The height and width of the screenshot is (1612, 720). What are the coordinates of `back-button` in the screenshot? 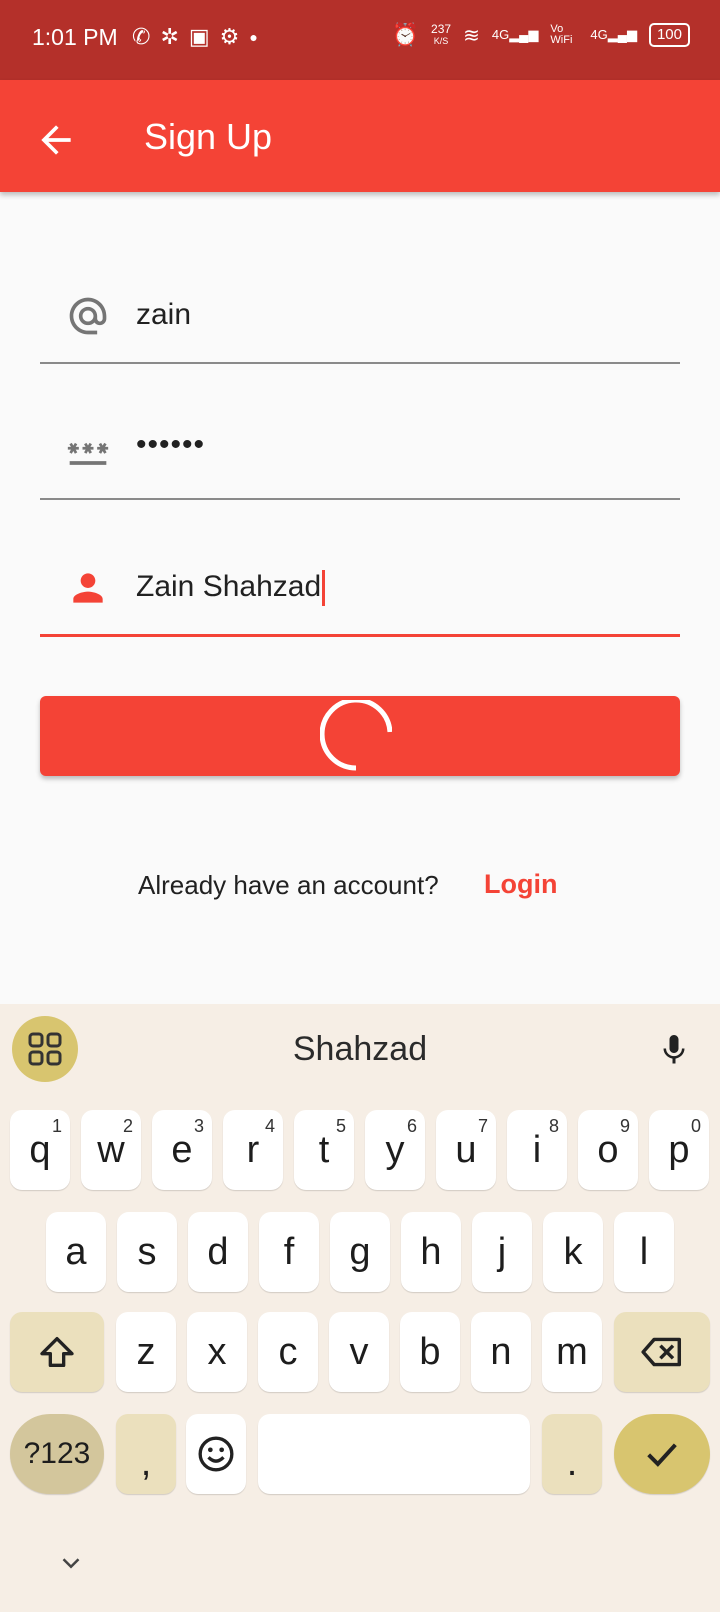 It's located at (56, 140).